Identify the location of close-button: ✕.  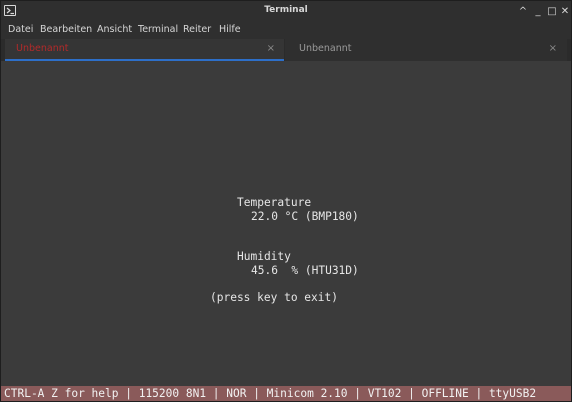
(565, 12).